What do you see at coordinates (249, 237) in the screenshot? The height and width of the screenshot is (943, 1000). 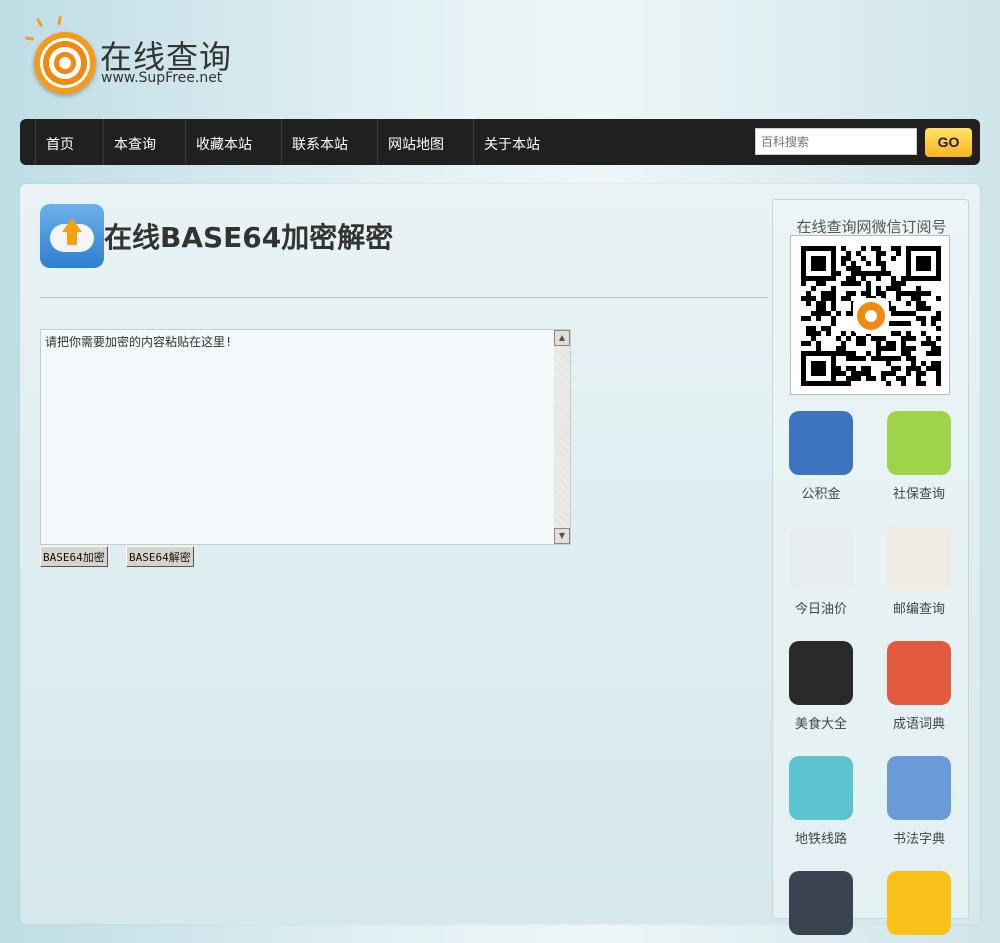 I see `page-title: 在线BASE64加密解密` at bounding box center [249, 237].